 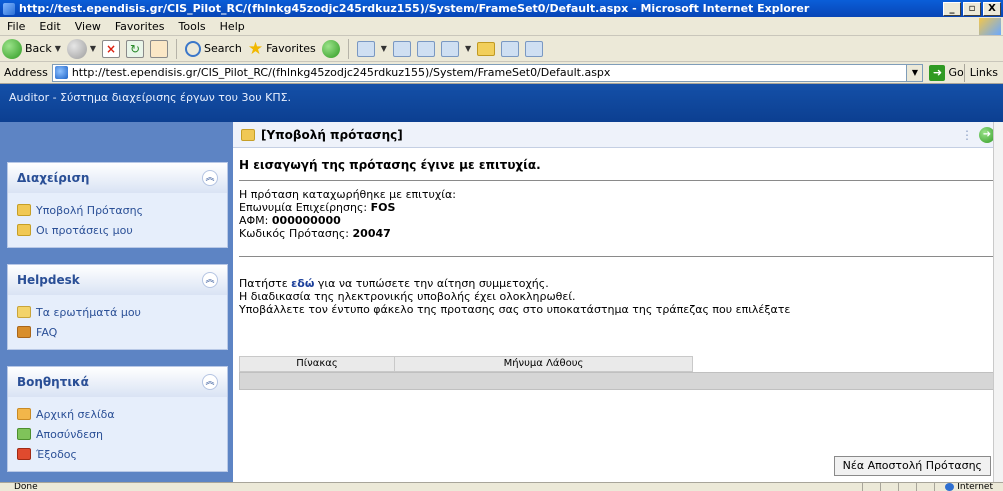 I want to click on print-suffix: για να τυπώσετε την αίτηση συμμετοχής., so click(x=431, y=283).